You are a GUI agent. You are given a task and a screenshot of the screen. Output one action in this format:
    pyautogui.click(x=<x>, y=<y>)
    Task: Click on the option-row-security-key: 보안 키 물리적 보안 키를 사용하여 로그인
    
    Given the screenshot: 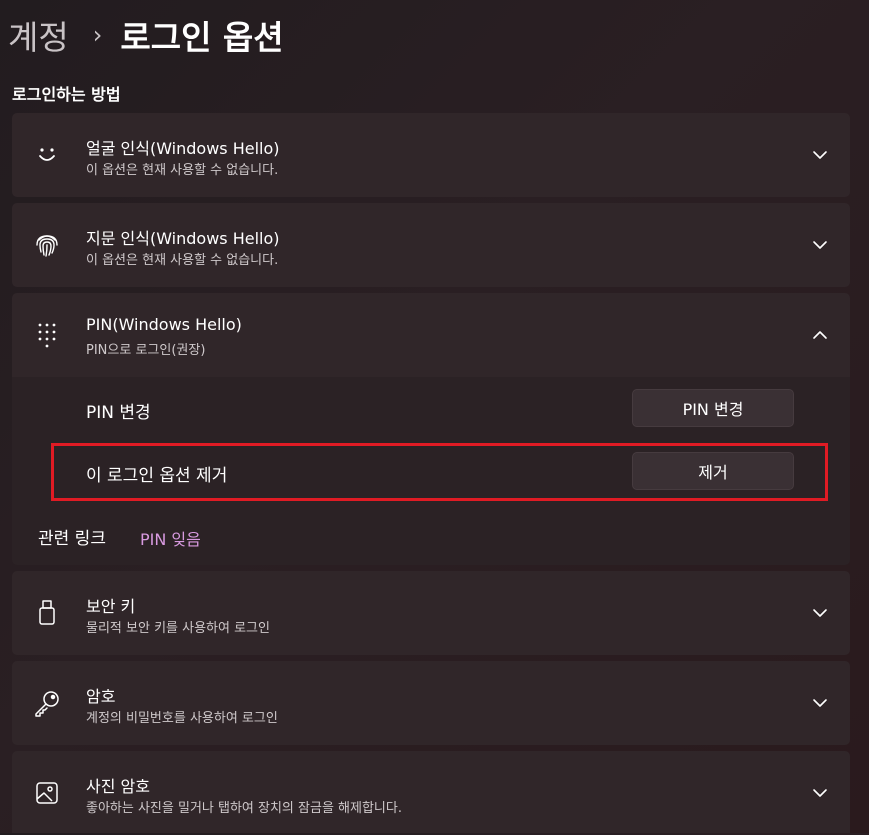 What is the action you would take?
    pyautogui.click(x=431, y=613)
    